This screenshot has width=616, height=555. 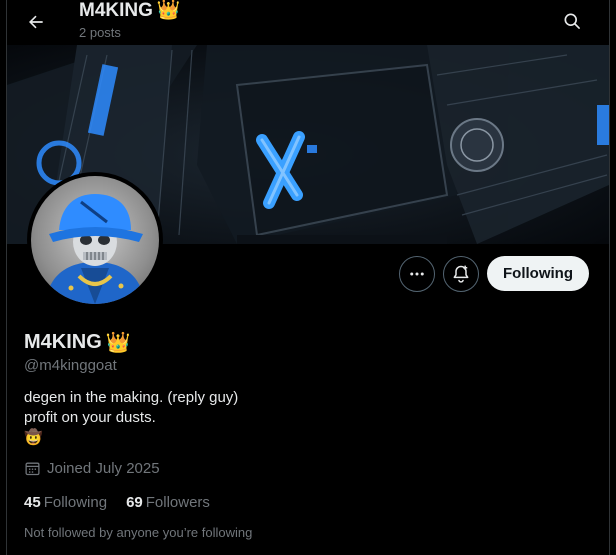 I want to click on profile-header: M4KING 👑 2 posts, so click(x=308, y=22).